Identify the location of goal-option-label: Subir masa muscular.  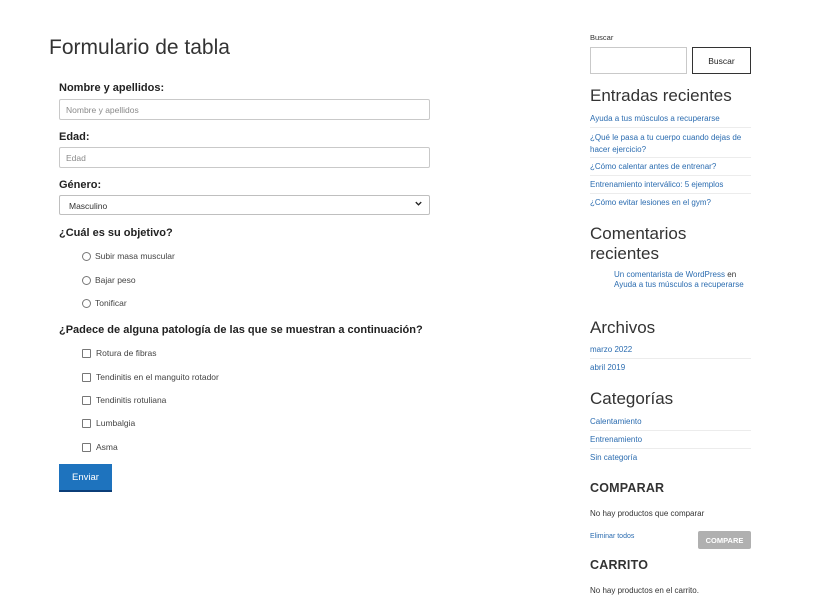
(135, 256).